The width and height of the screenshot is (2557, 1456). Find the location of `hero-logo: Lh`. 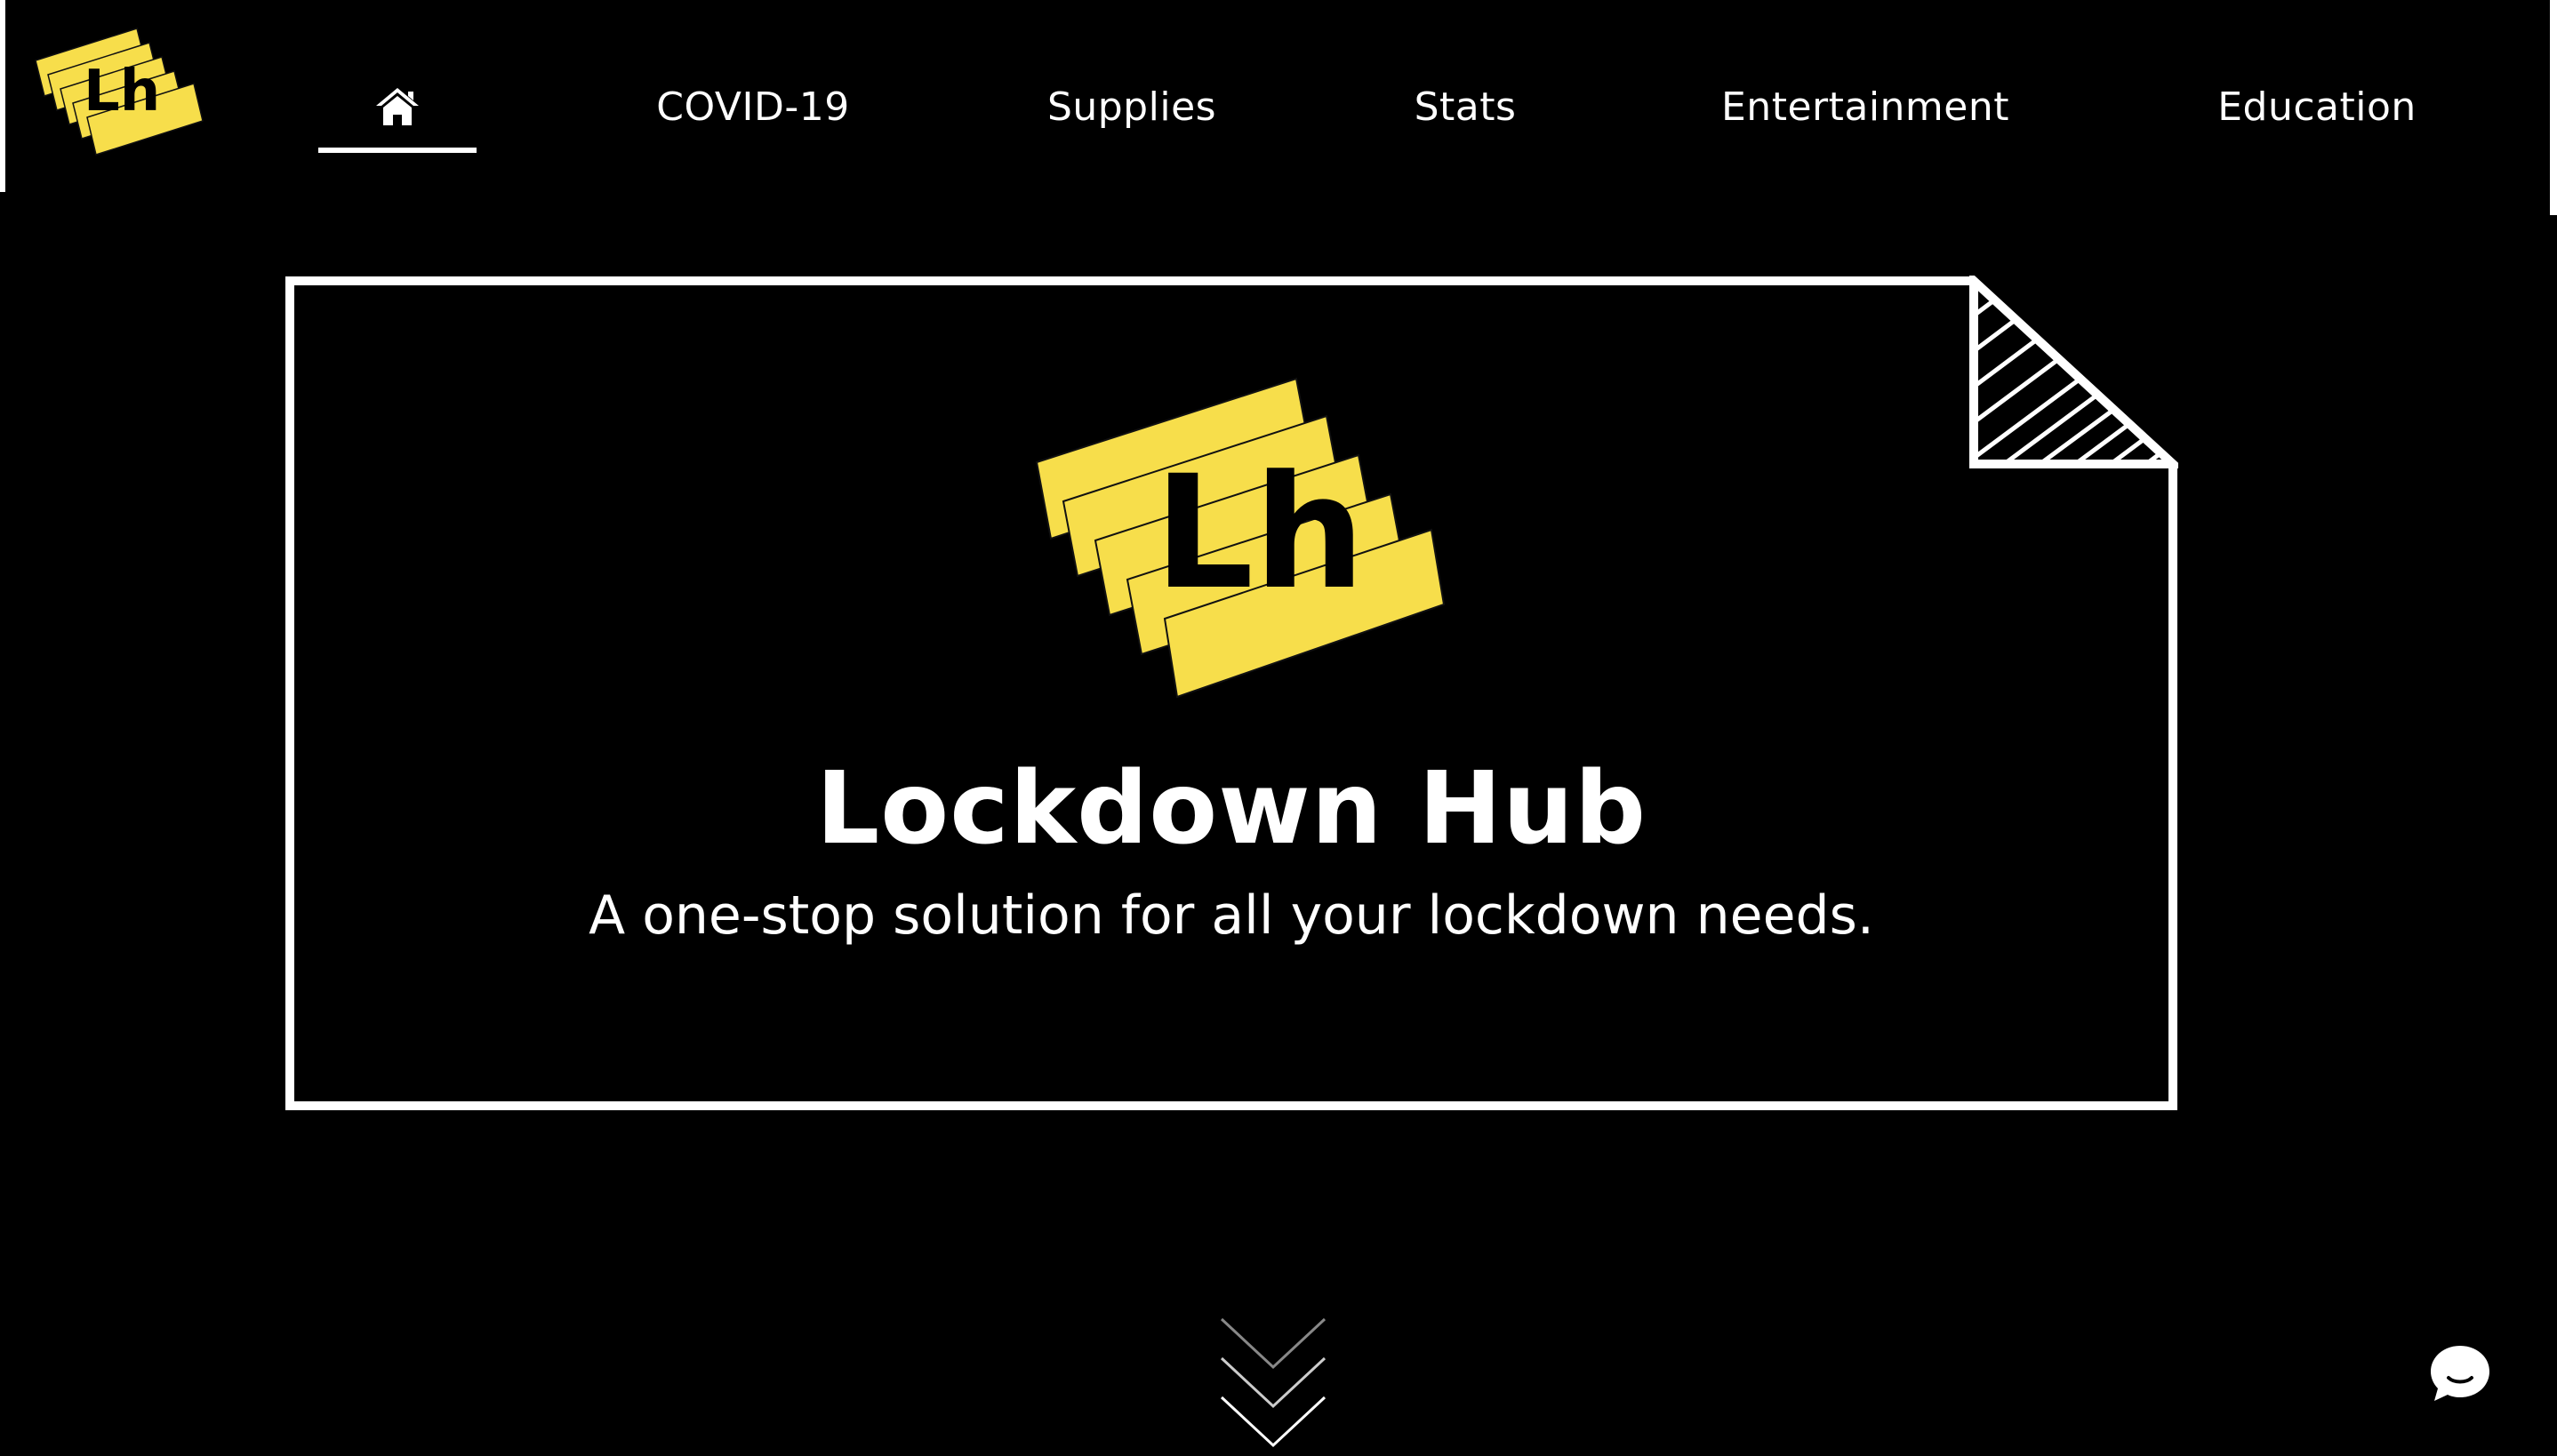

hero-logo: Lh is located at coordinates (1235, 547).